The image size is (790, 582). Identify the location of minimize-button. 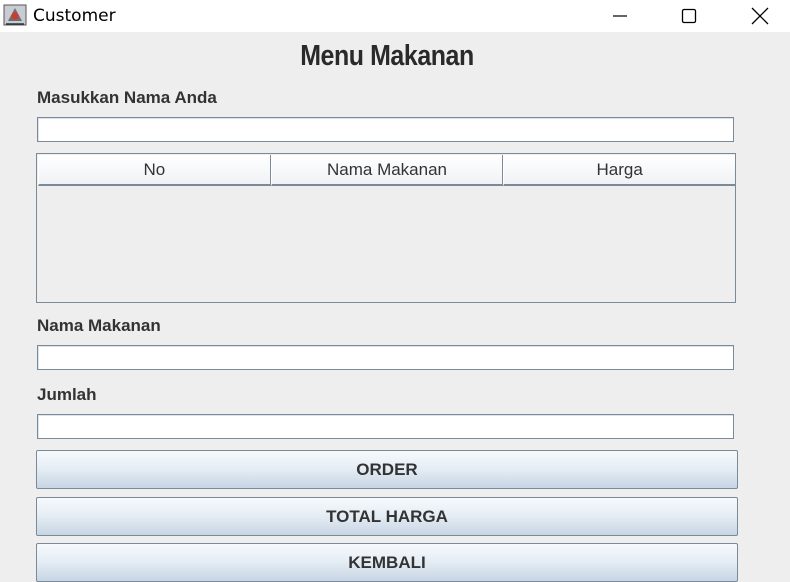
(620, 16).